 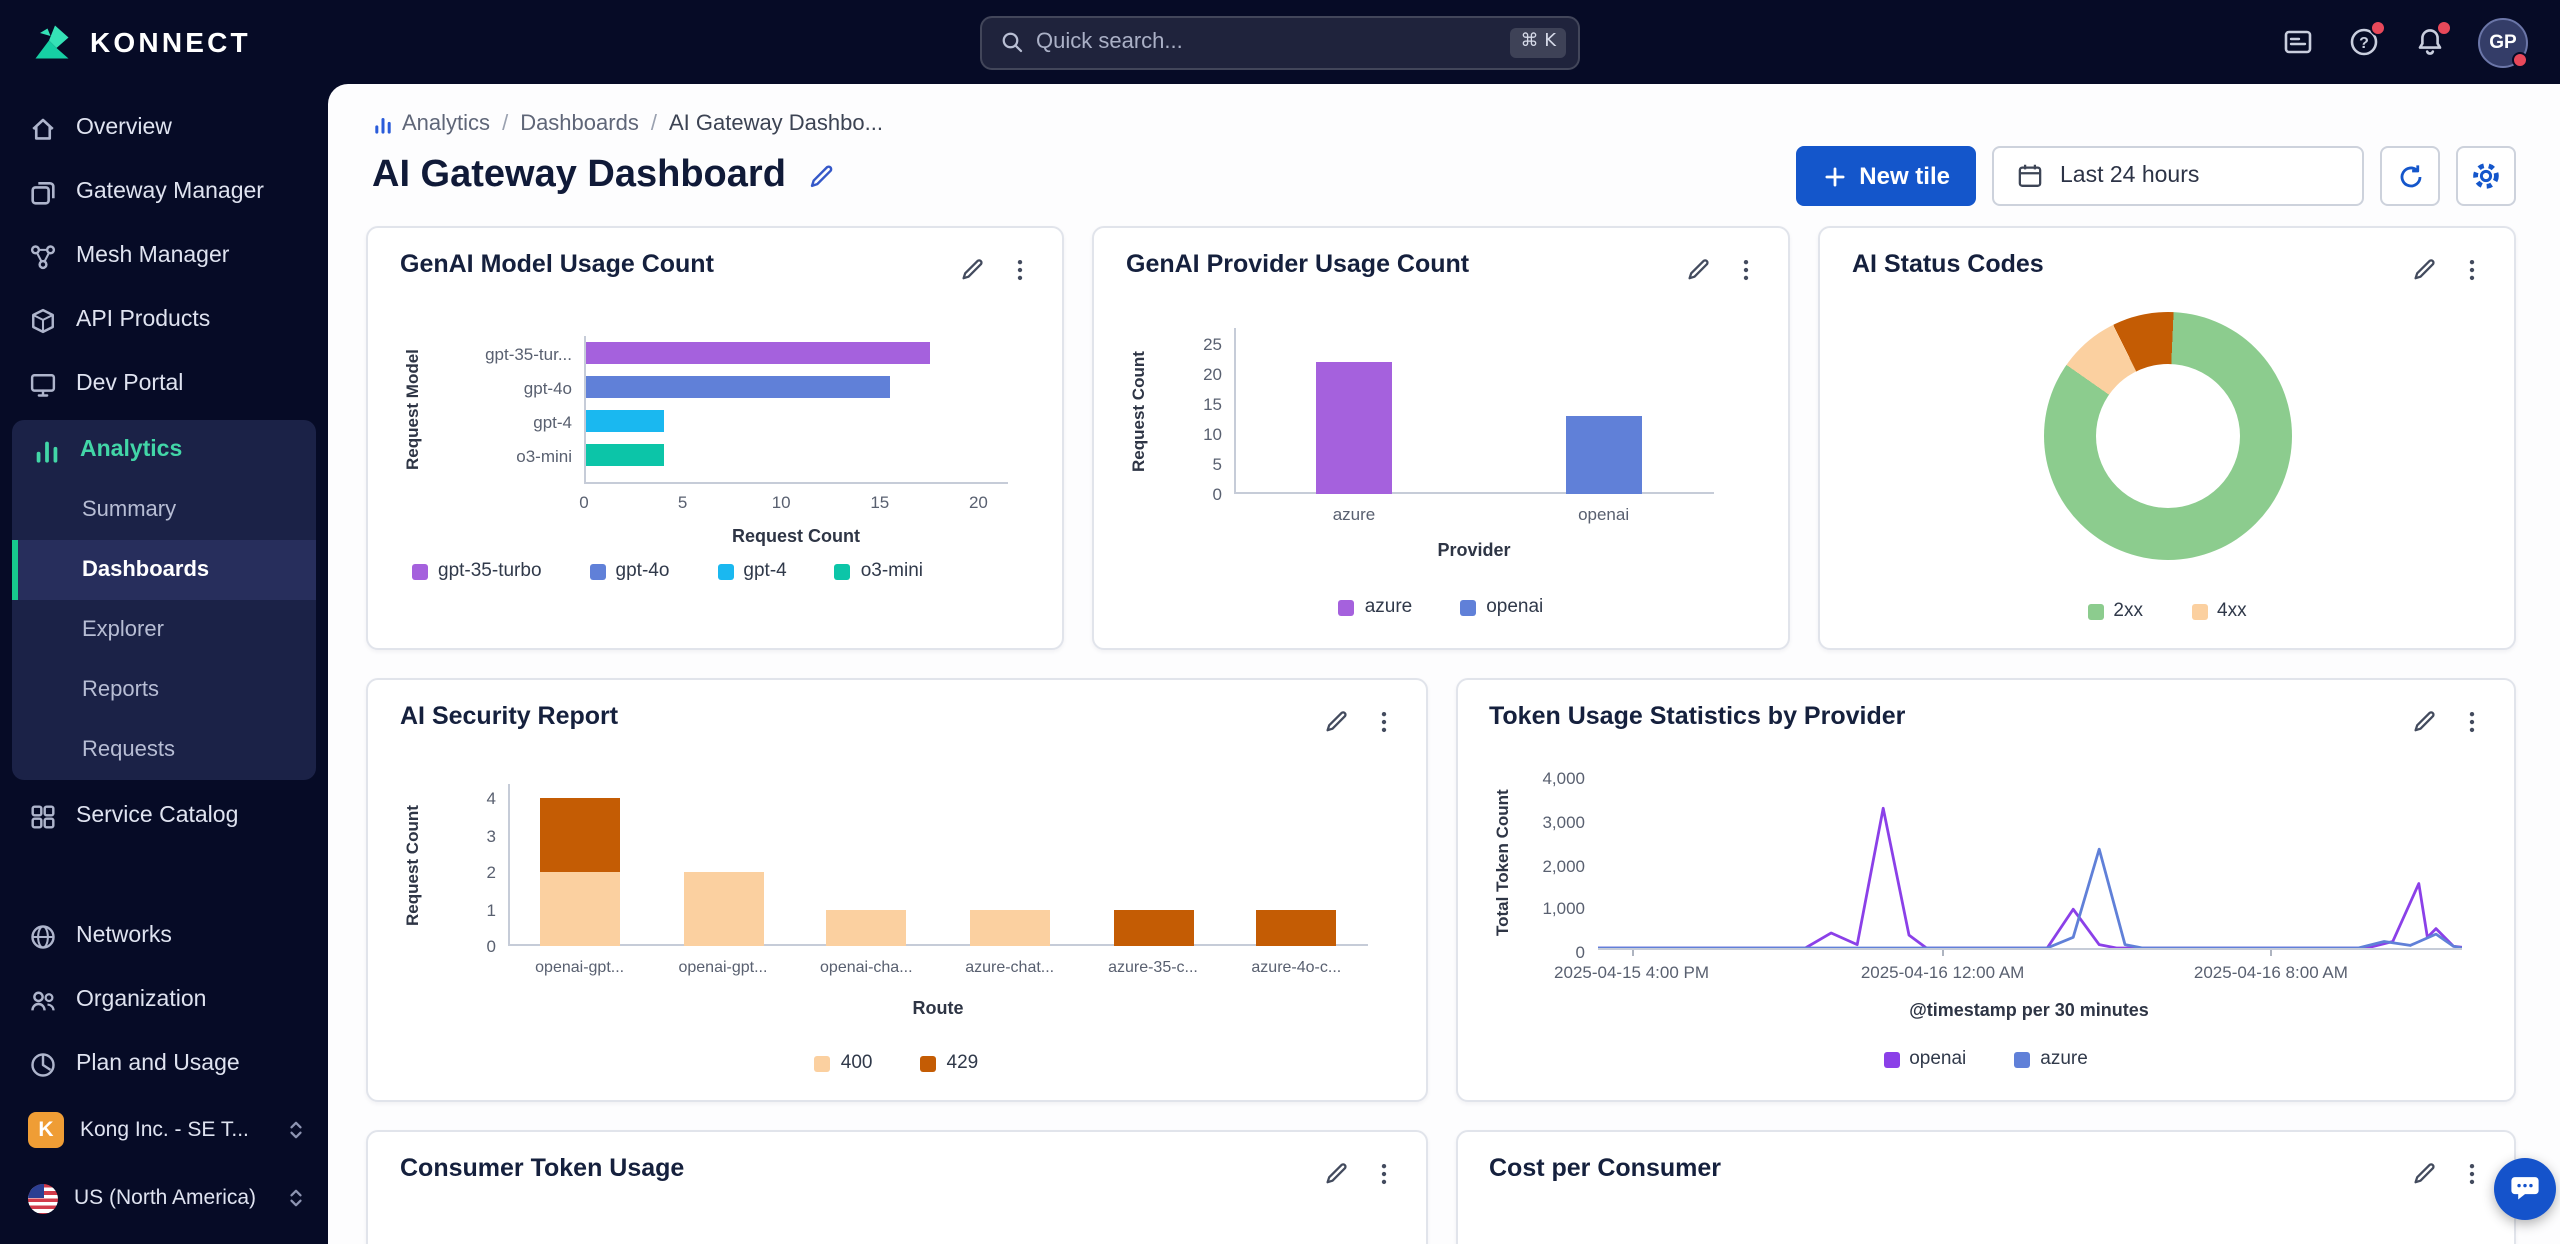 I want to click on sidebar-item-dev-portal: Dev Portal, so click(x=164, y=384).